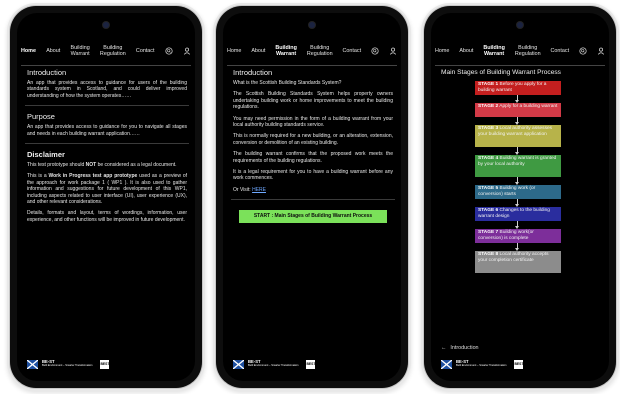 The image size is (620, 394). I want to click on stage-label: STAGE 2, so click(488, 106).